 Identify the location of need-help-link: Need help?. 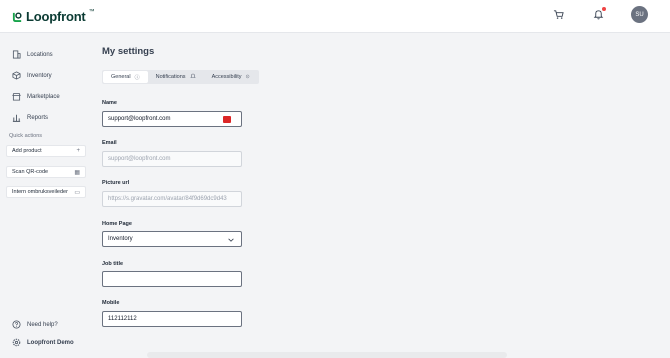
(35, 324).